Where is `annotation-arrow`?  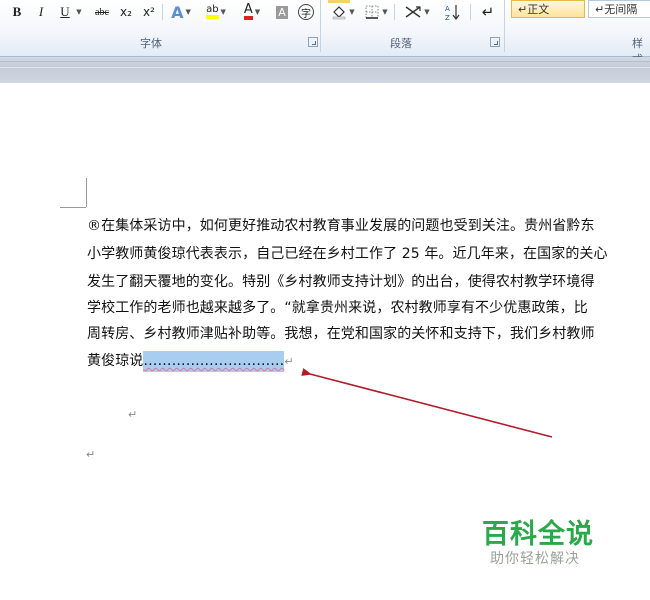 annotation-arrow is located at coordinates (427, 403).